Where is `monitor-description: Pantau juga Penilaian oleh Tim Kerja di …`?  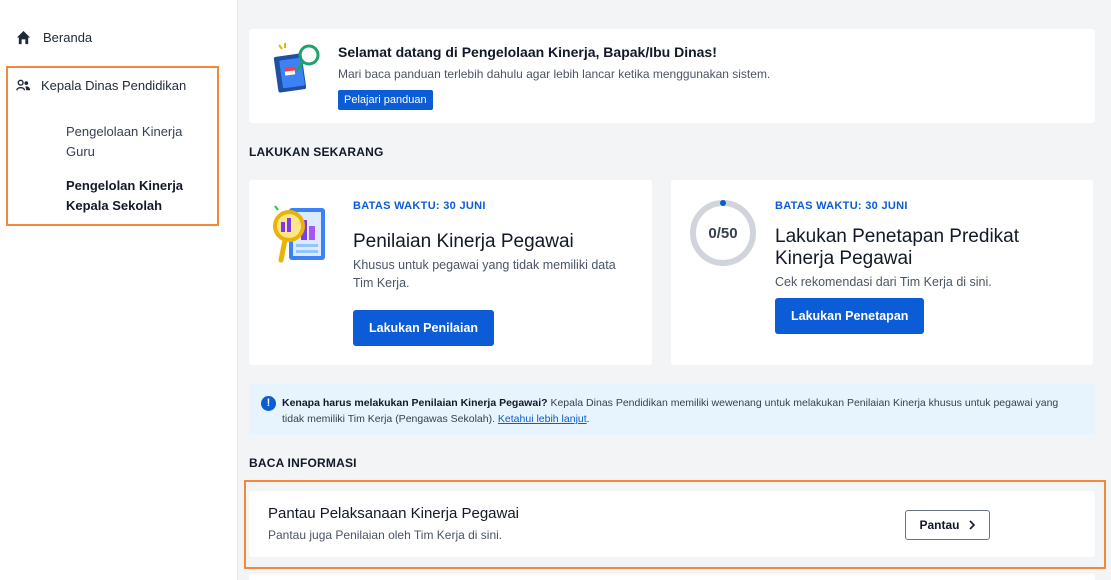
monitor-description: Pantau juga Penilaian oleh Tim Kerja di … is located at coordinates (385, 535).